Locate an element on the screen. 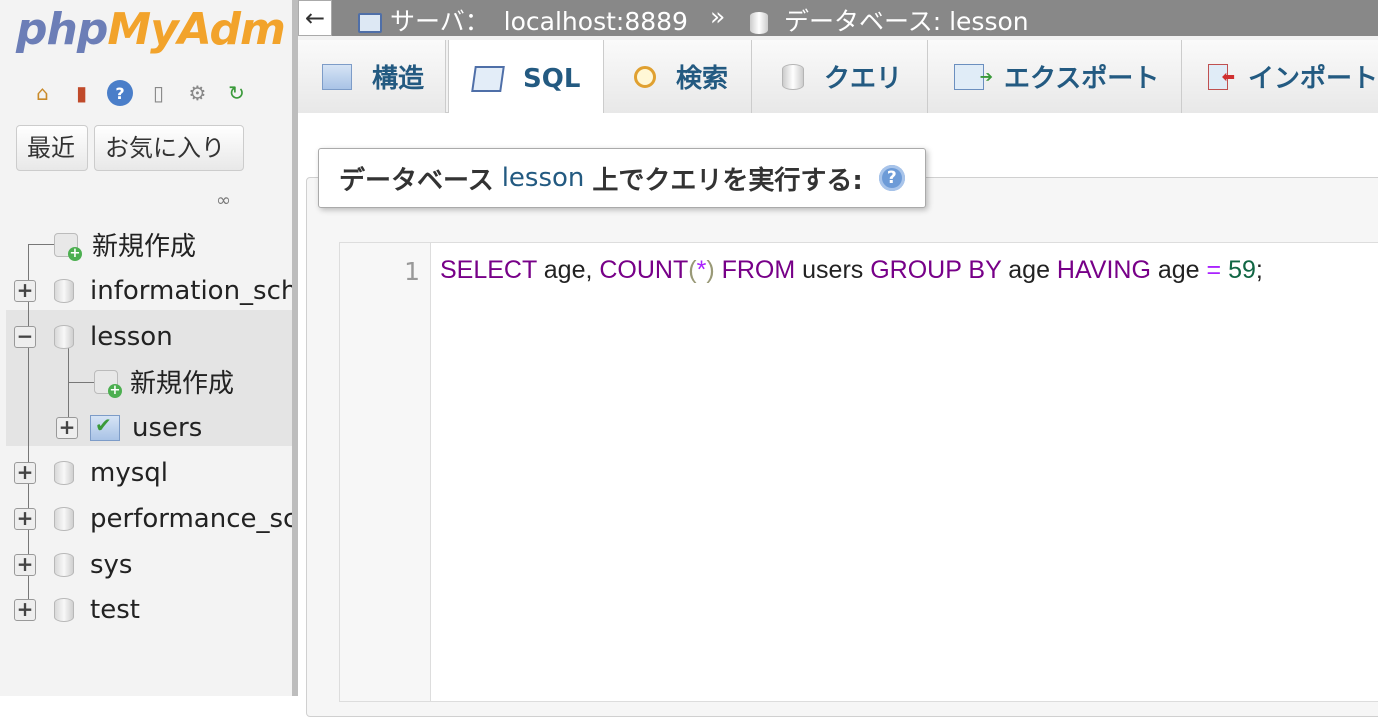 This screenshot has width=1378, height=717. table-icon is located at coordinates (105, 427).